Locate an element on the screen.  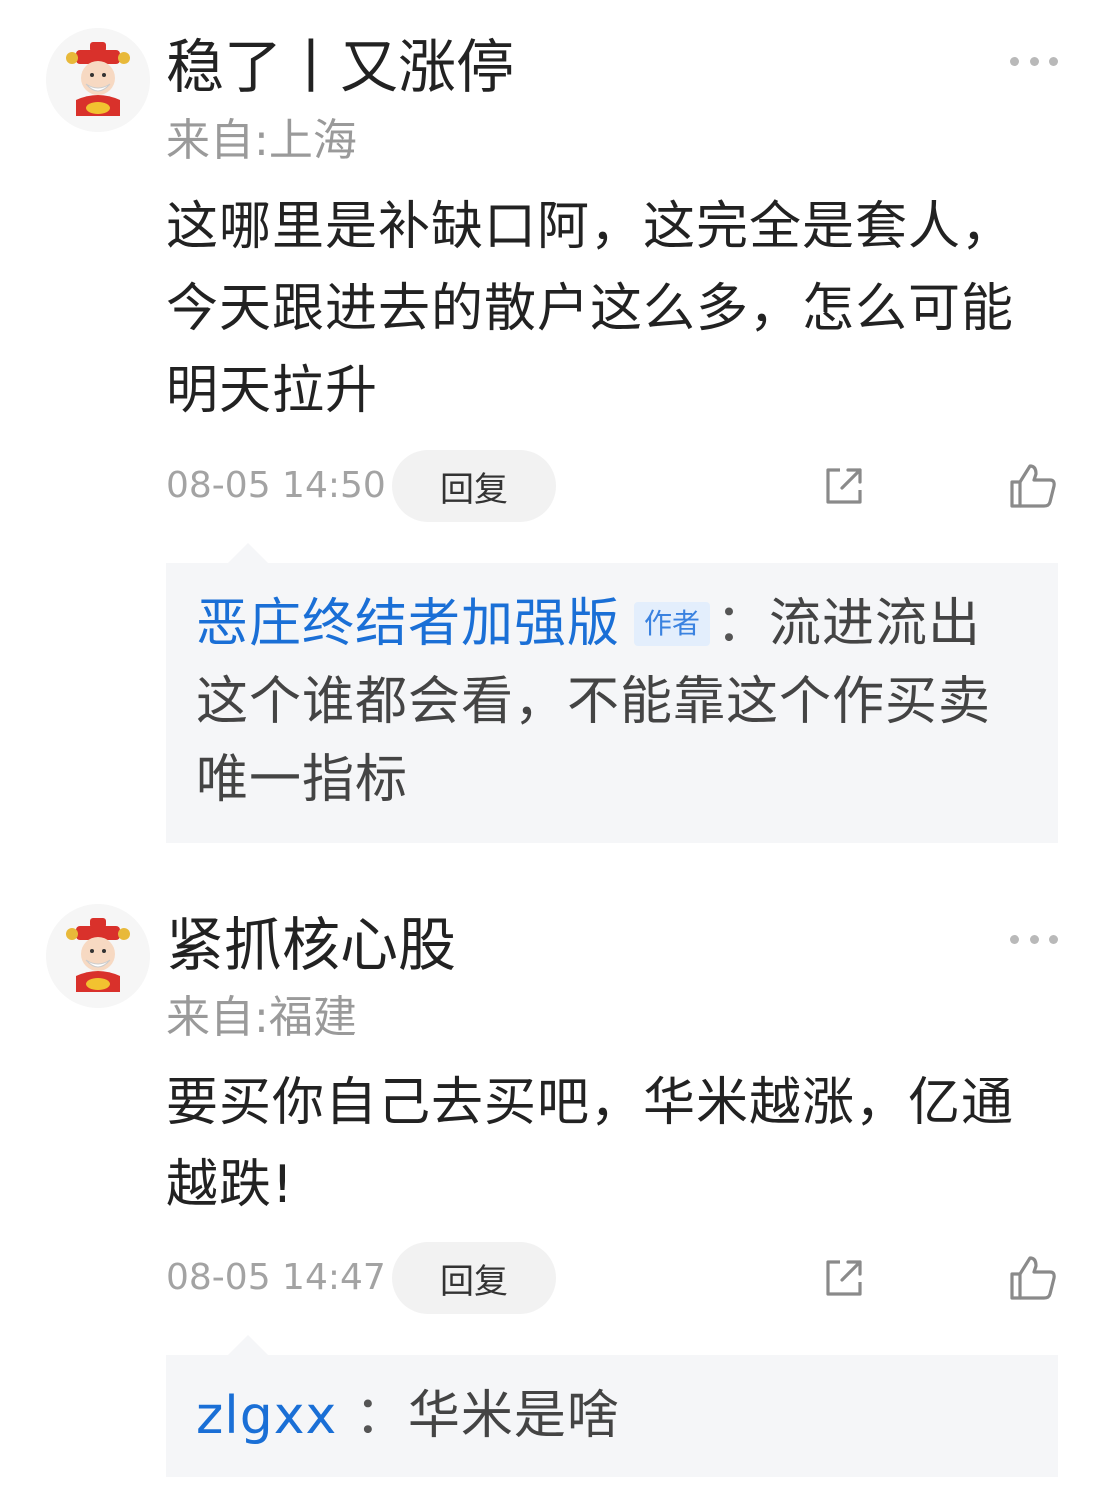
comment-text: 这哪里是补缺口阿，这完全是套人，今天跟进去的散户这么多，怎么可能明天拉升 is located at coordinates (590, 309).